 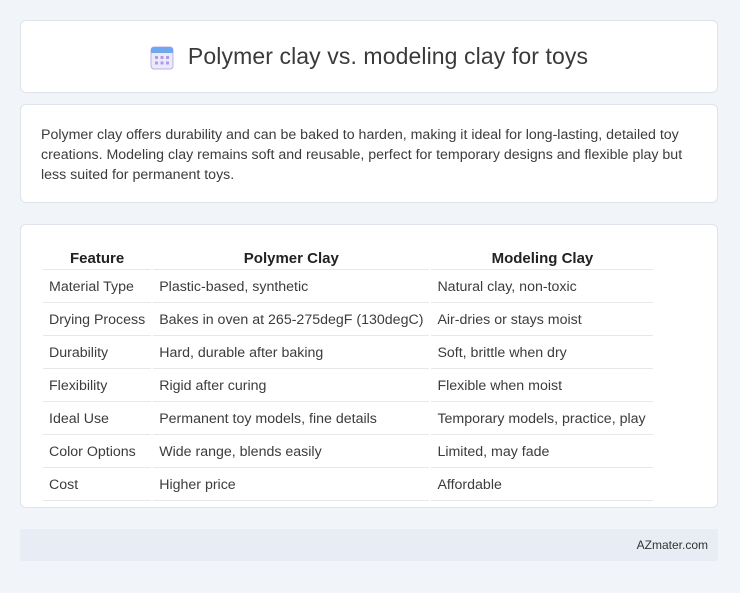 What do you see at coordinates (369, 545) in the screenshot?
I see `footer-bar: AZmater.com` at bounding box center [369, 545].